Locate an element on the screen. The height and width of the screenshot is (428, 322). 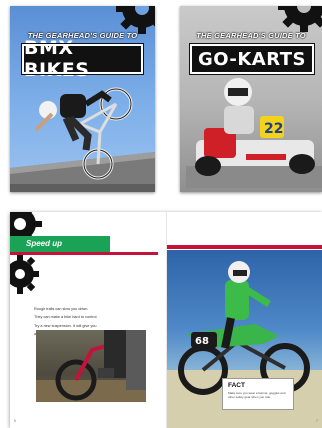
page-number-left: 6 is located at coordinates (15, 421).